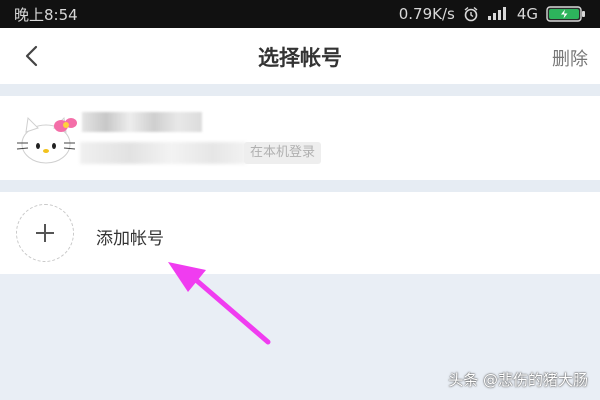 The height and width of the screenshot is (400, 600). Describe the element at coordinates (46, 14) in the screenshot. I see `status-time: 晚上8:54` at that location.